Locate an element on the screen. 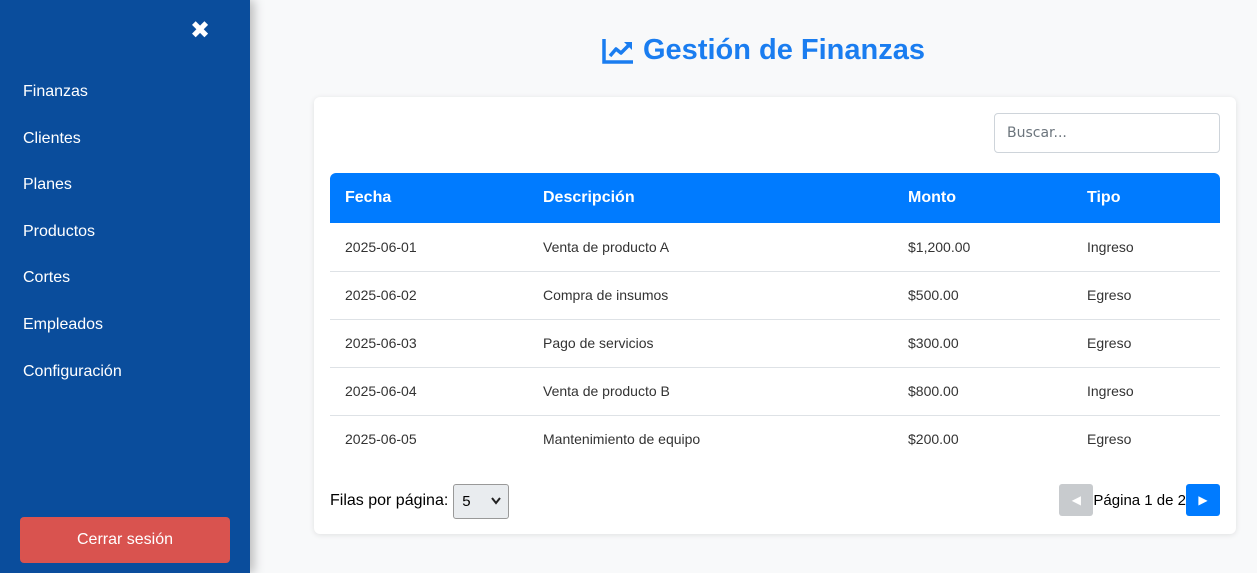 This screenshot has height=573, width=1257. sidebar-item-planes: Planes is located at coordinates (125, 185).